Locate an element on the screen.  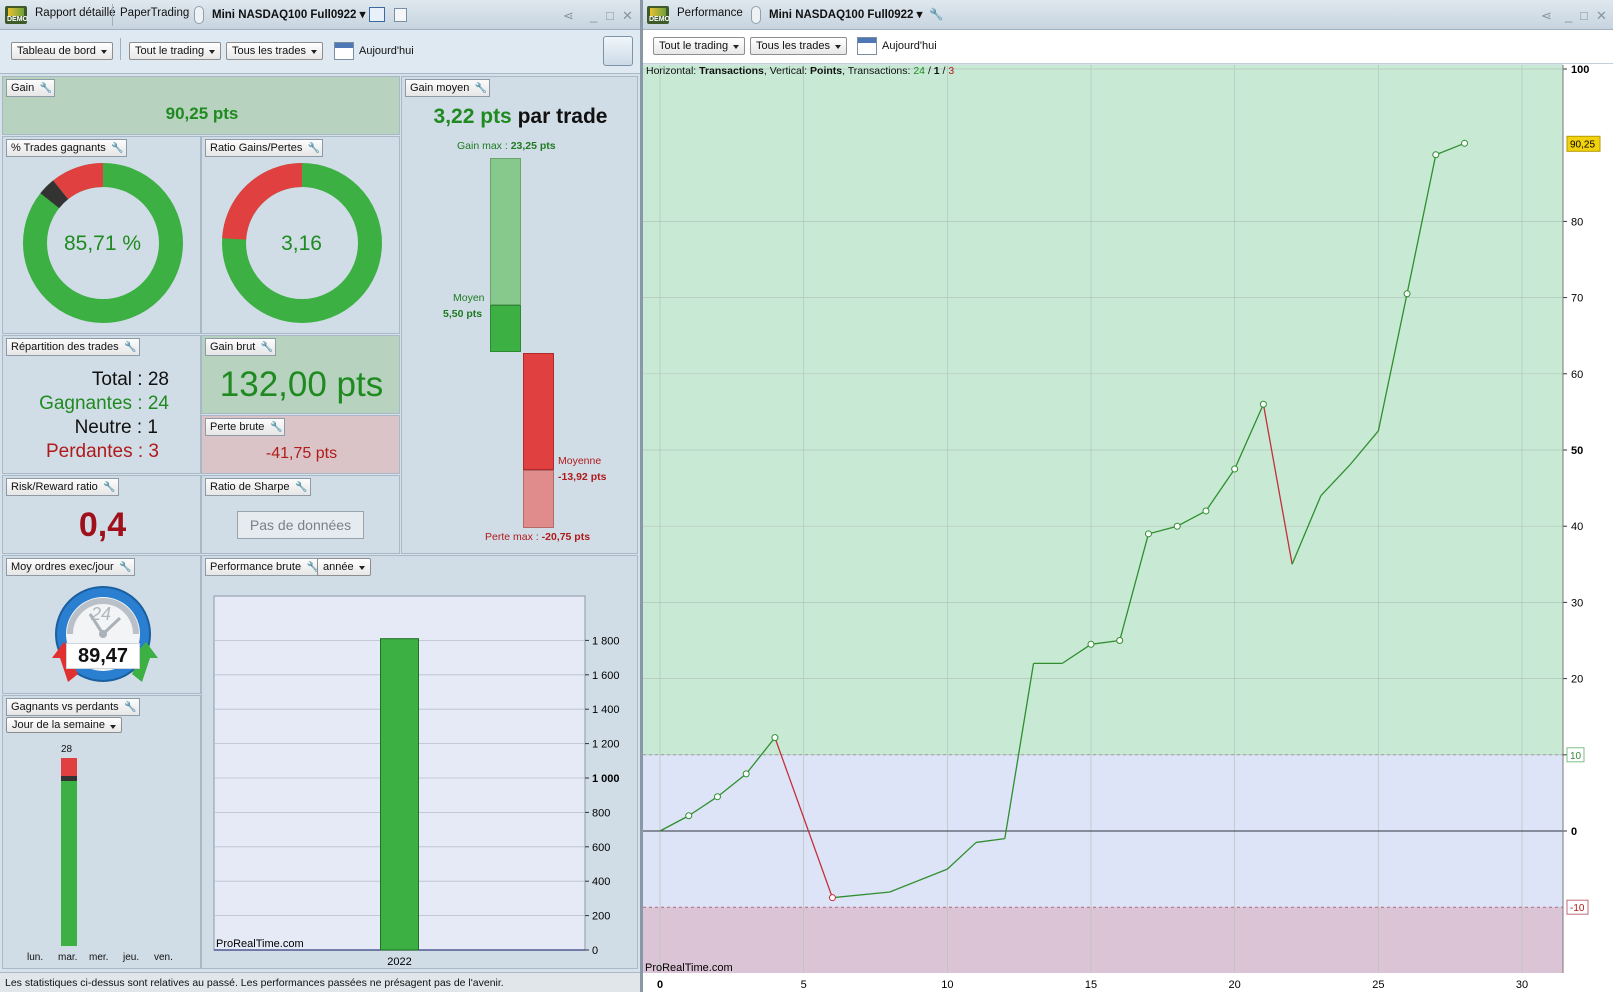
panel-title: Gain brut 🔧 is located at coordinates (241, 347).